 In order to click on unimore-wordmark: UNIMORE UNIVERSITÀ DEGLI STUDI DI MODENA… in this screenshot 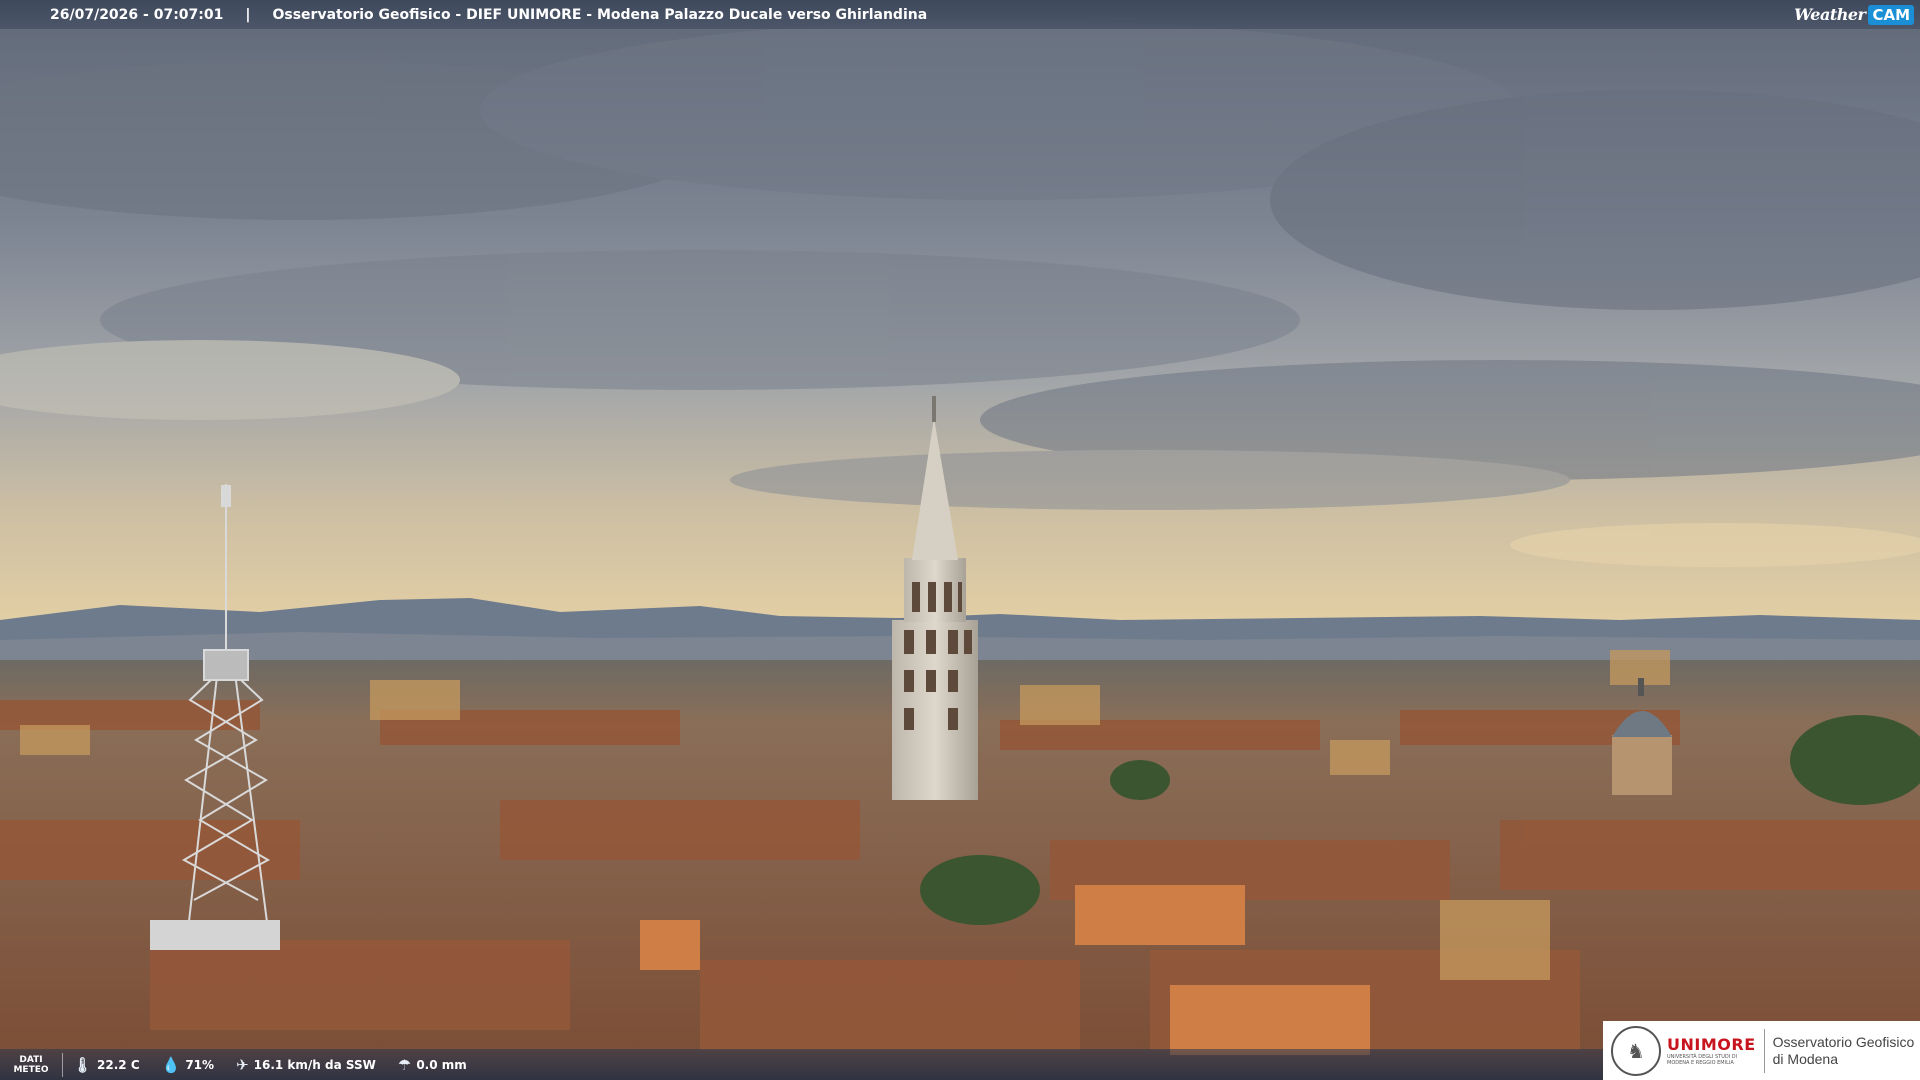, I will do `click(1711, 1050)`.